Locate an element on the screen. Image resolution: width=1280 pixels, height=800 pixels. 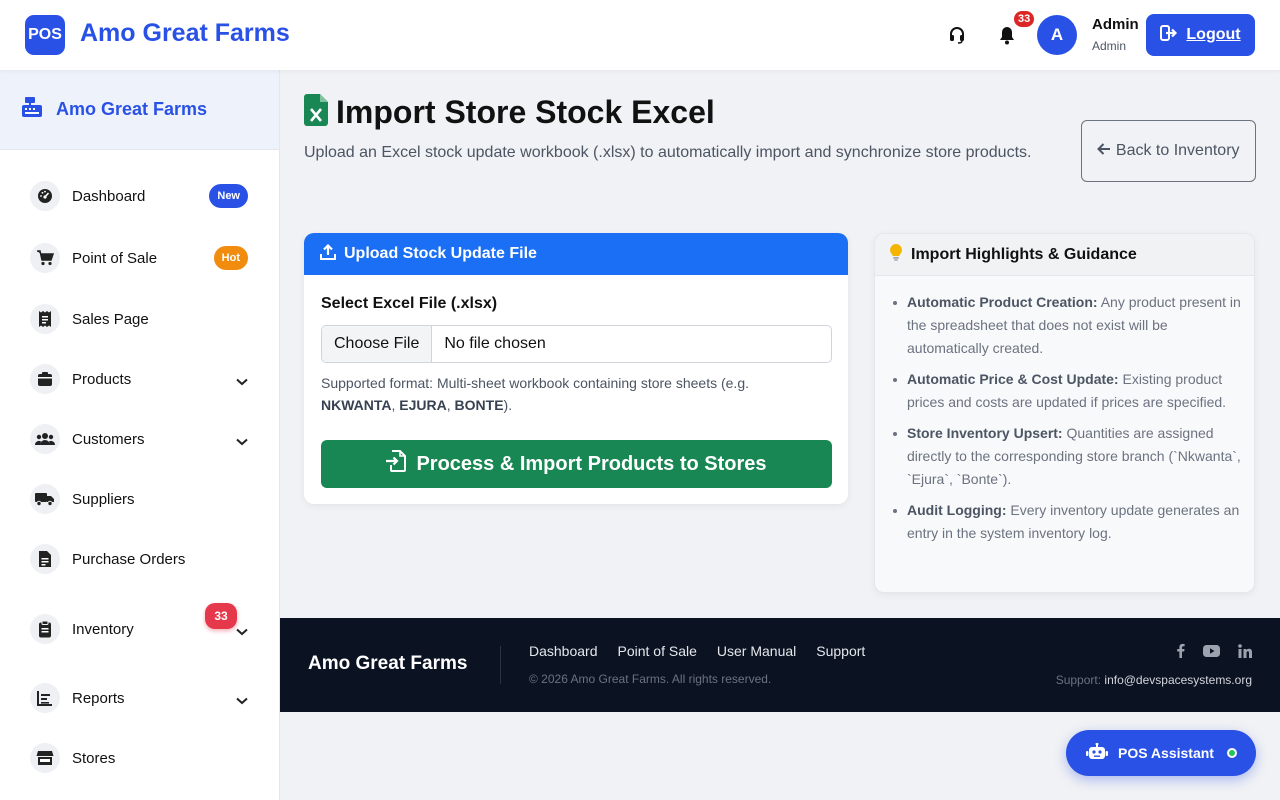
robot-icon is located at coordinates (1097, 753).